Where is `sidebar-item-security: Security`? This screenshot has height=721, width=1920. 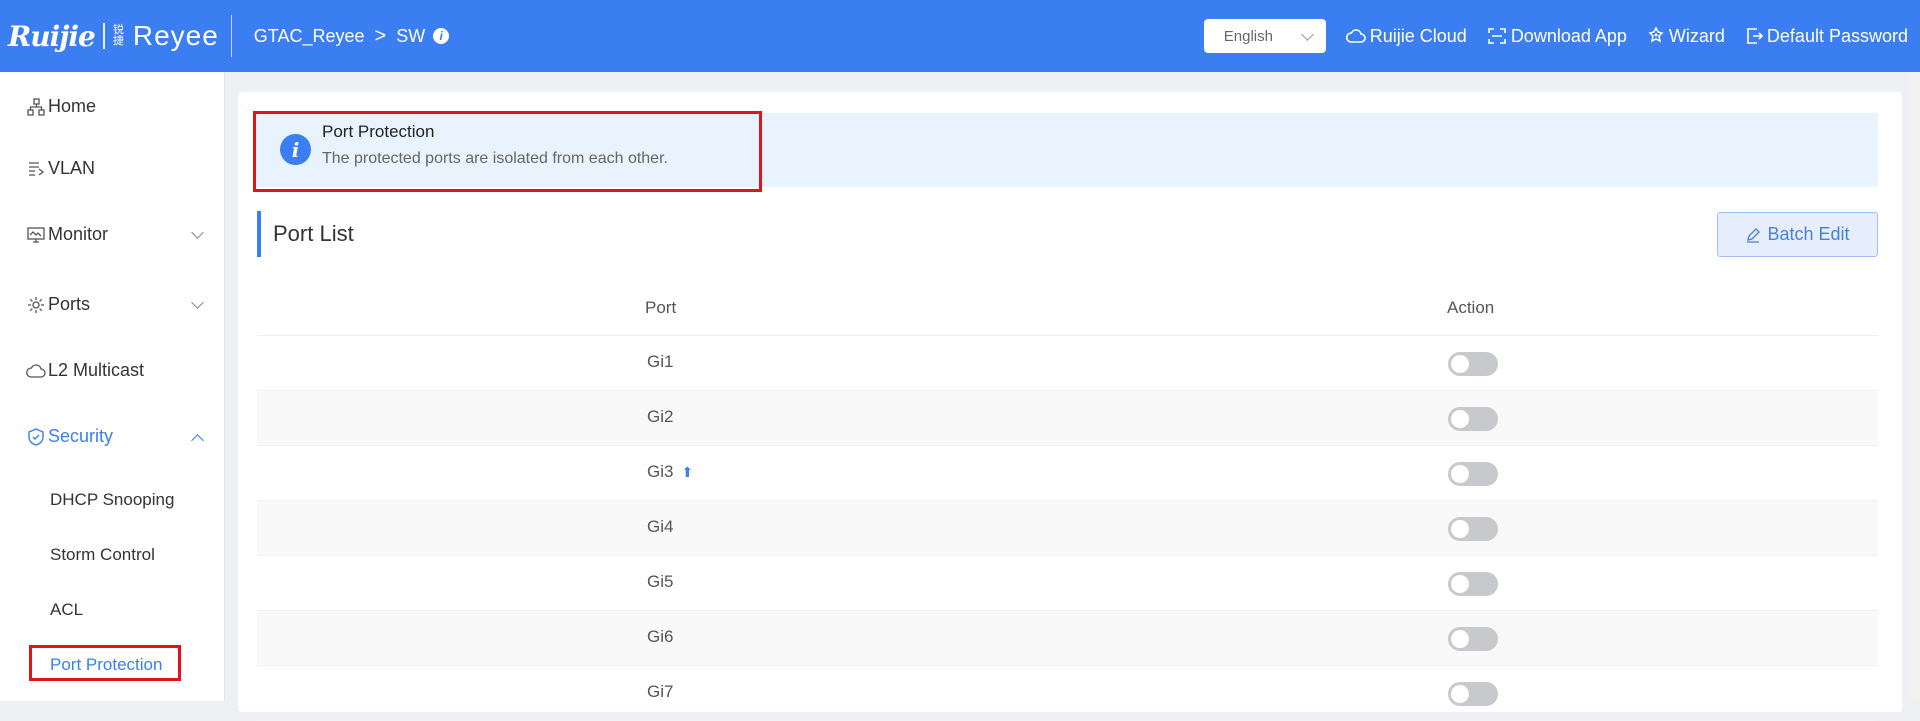
sidebar-item-security: Security is located at coordinates (115, 436).